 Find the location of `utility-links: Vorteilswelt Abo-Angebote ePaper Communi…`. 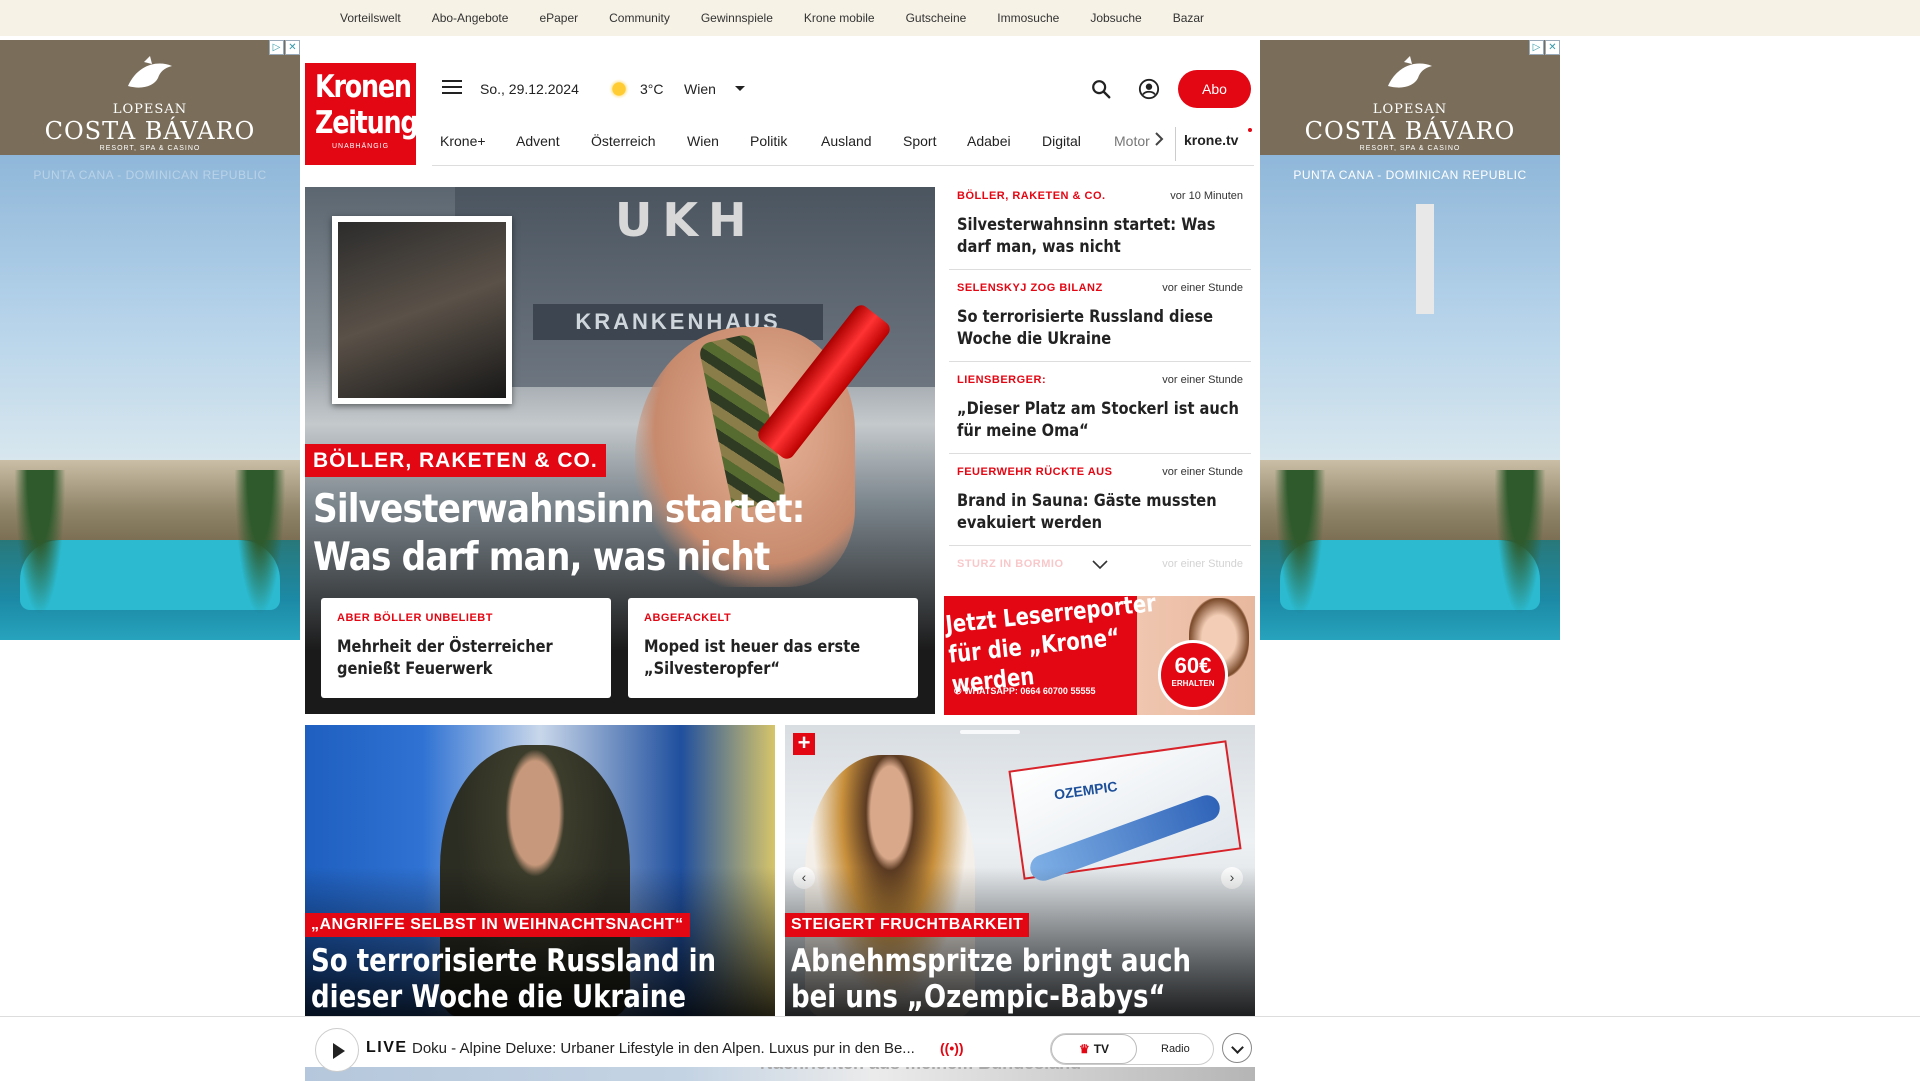

utility-links: Vorteilswelt Abo-Angebote ePaper Communi… is located at coordinates (787, 18).